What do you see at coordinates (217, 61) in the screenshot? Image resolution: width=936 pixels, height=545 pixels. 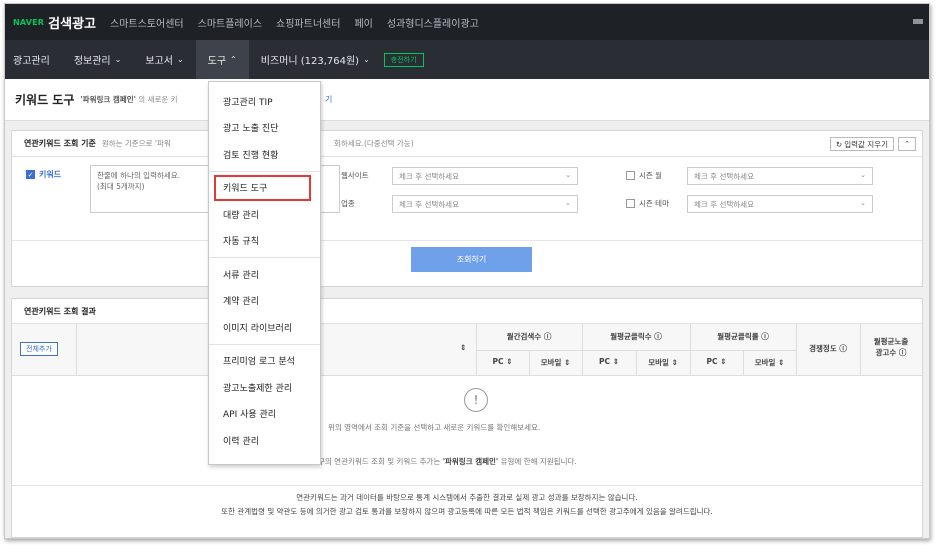 I see `nav-label: 도구` at bounding box center [217, 61].